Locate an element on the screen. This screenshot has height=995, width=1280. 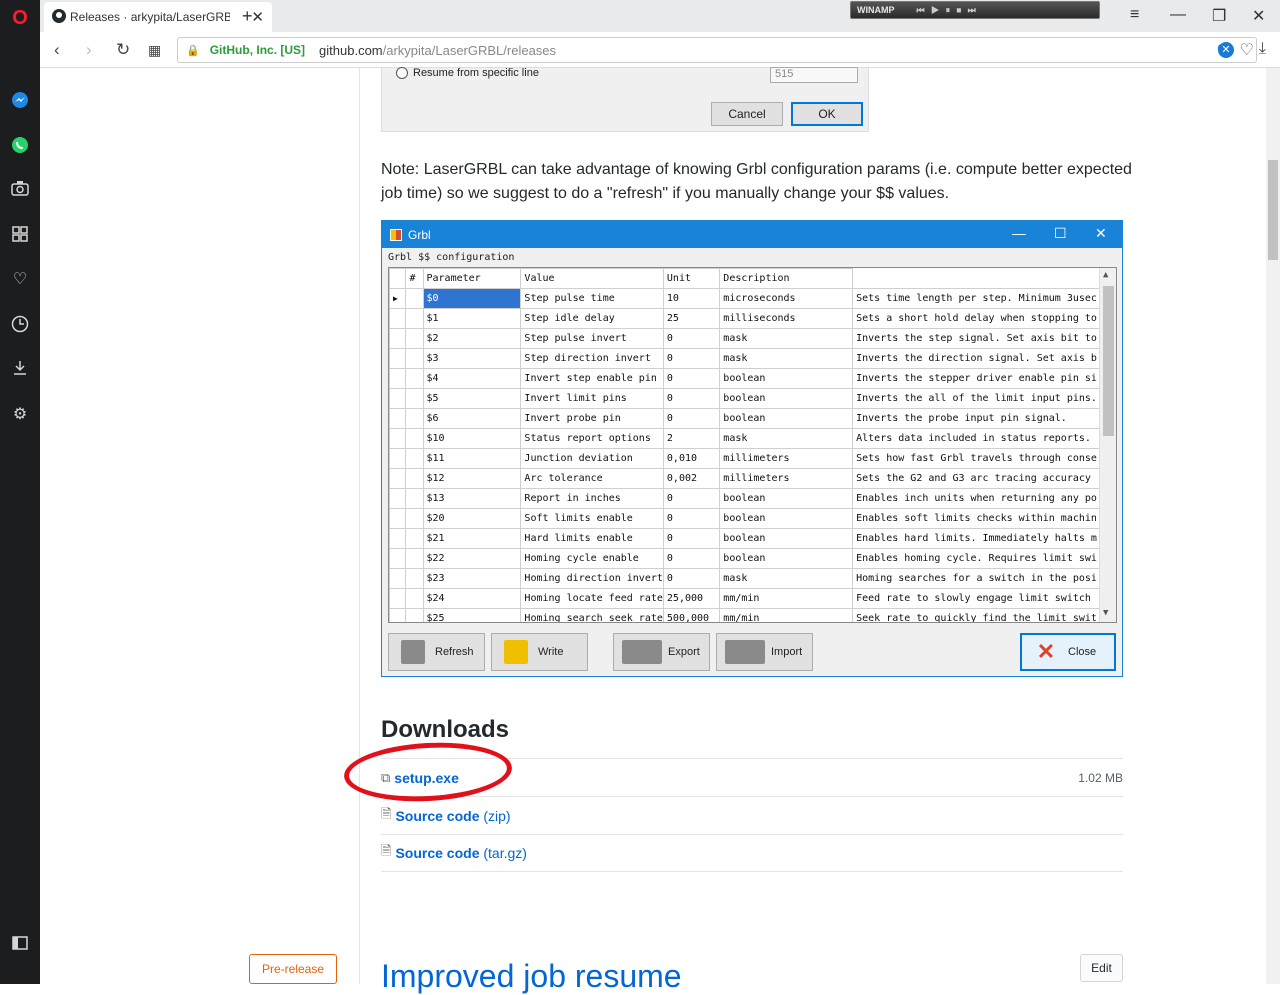
write-label: Write is located at coordinates (551, 652).